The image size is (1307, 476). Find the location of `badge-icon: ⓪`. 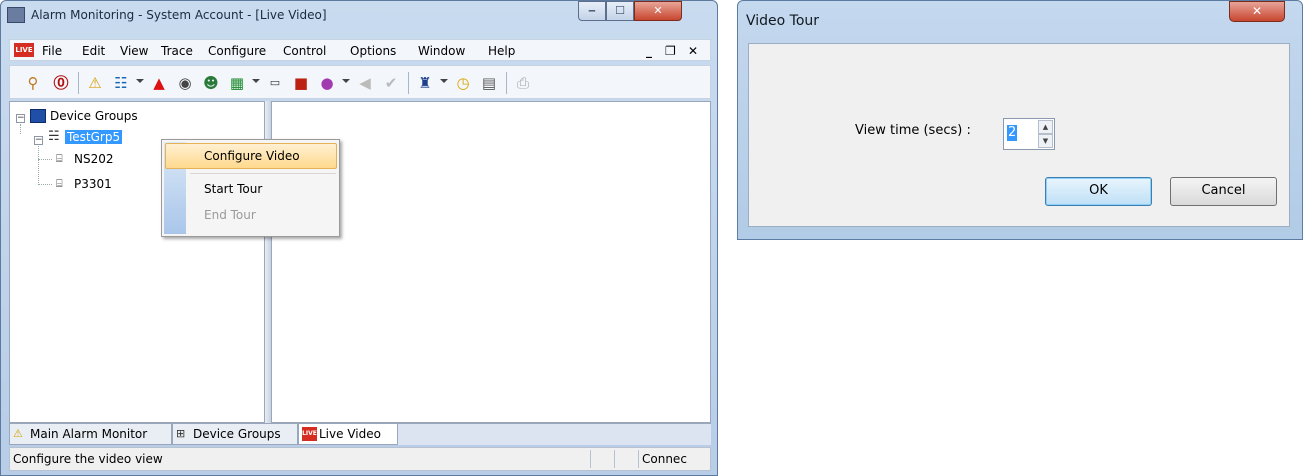

badge-icon: ⓪ is located at coordinates (61, 83).